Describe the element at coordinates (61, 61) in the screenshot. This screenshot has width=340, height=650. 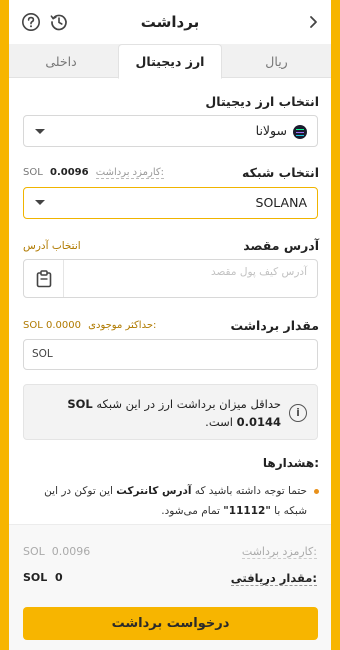
I see `tab-internal: داخلی` at that location.